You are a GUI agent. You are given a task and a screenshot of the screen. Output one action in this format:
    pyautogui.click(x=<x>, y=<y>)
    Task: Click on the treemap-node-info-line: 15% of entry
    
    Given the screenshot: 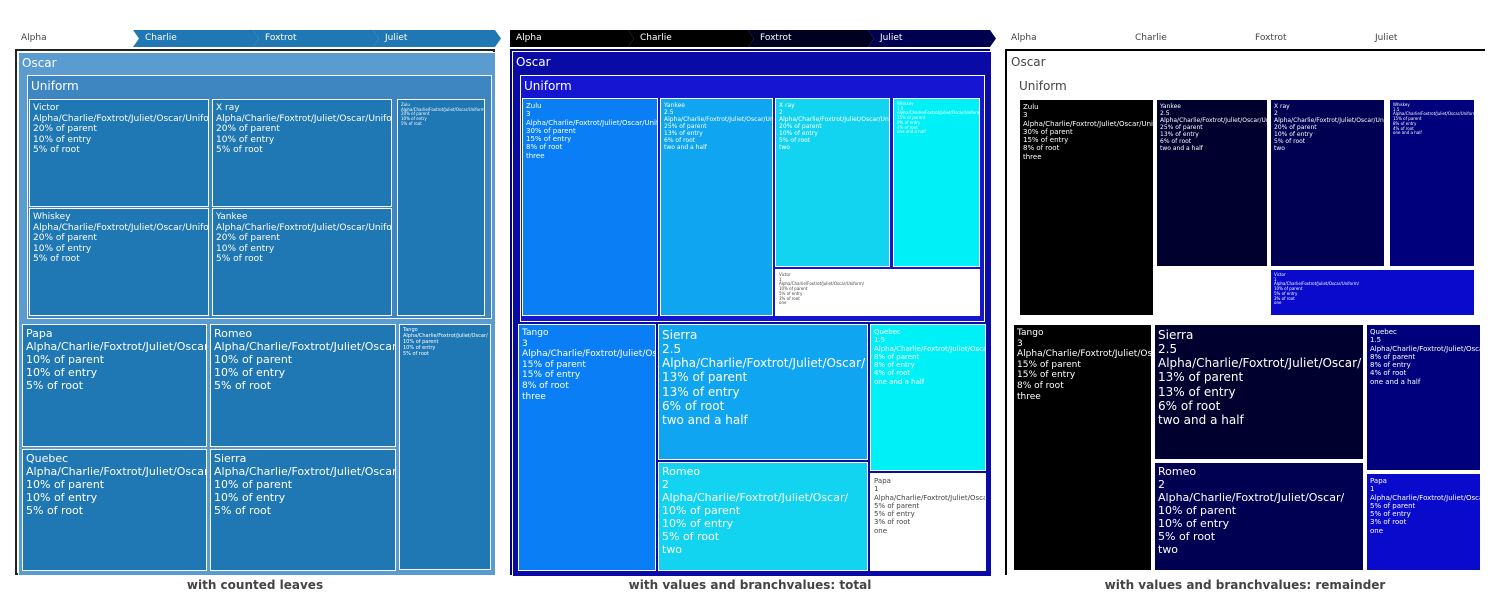 What is the action you would take?
    pyautogui.click(x=1046, y=375)
    